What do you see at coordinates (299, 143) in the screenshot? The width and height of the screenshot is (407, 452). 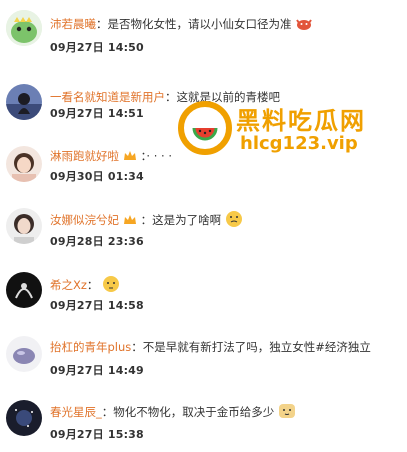 I see `watermark-url: hlcg123.vip` at bounding box center [299, 143].